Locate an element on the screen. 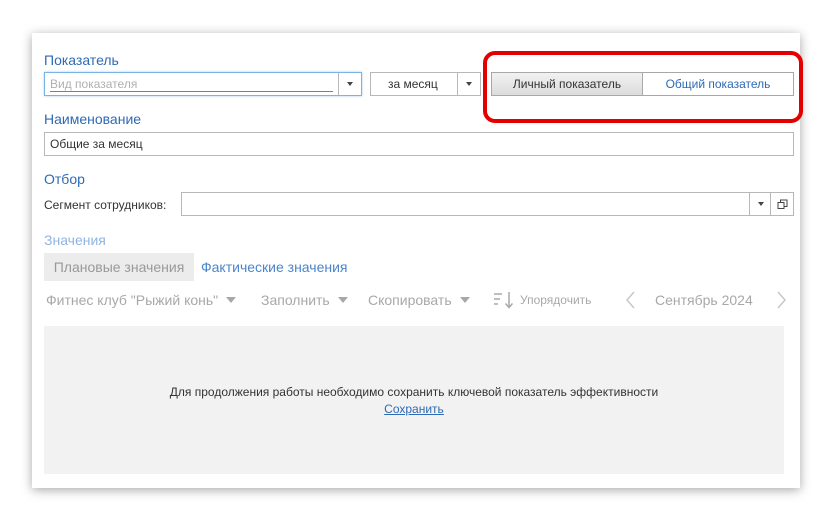  period-select: за месяц is located at coordinates (425, 84).